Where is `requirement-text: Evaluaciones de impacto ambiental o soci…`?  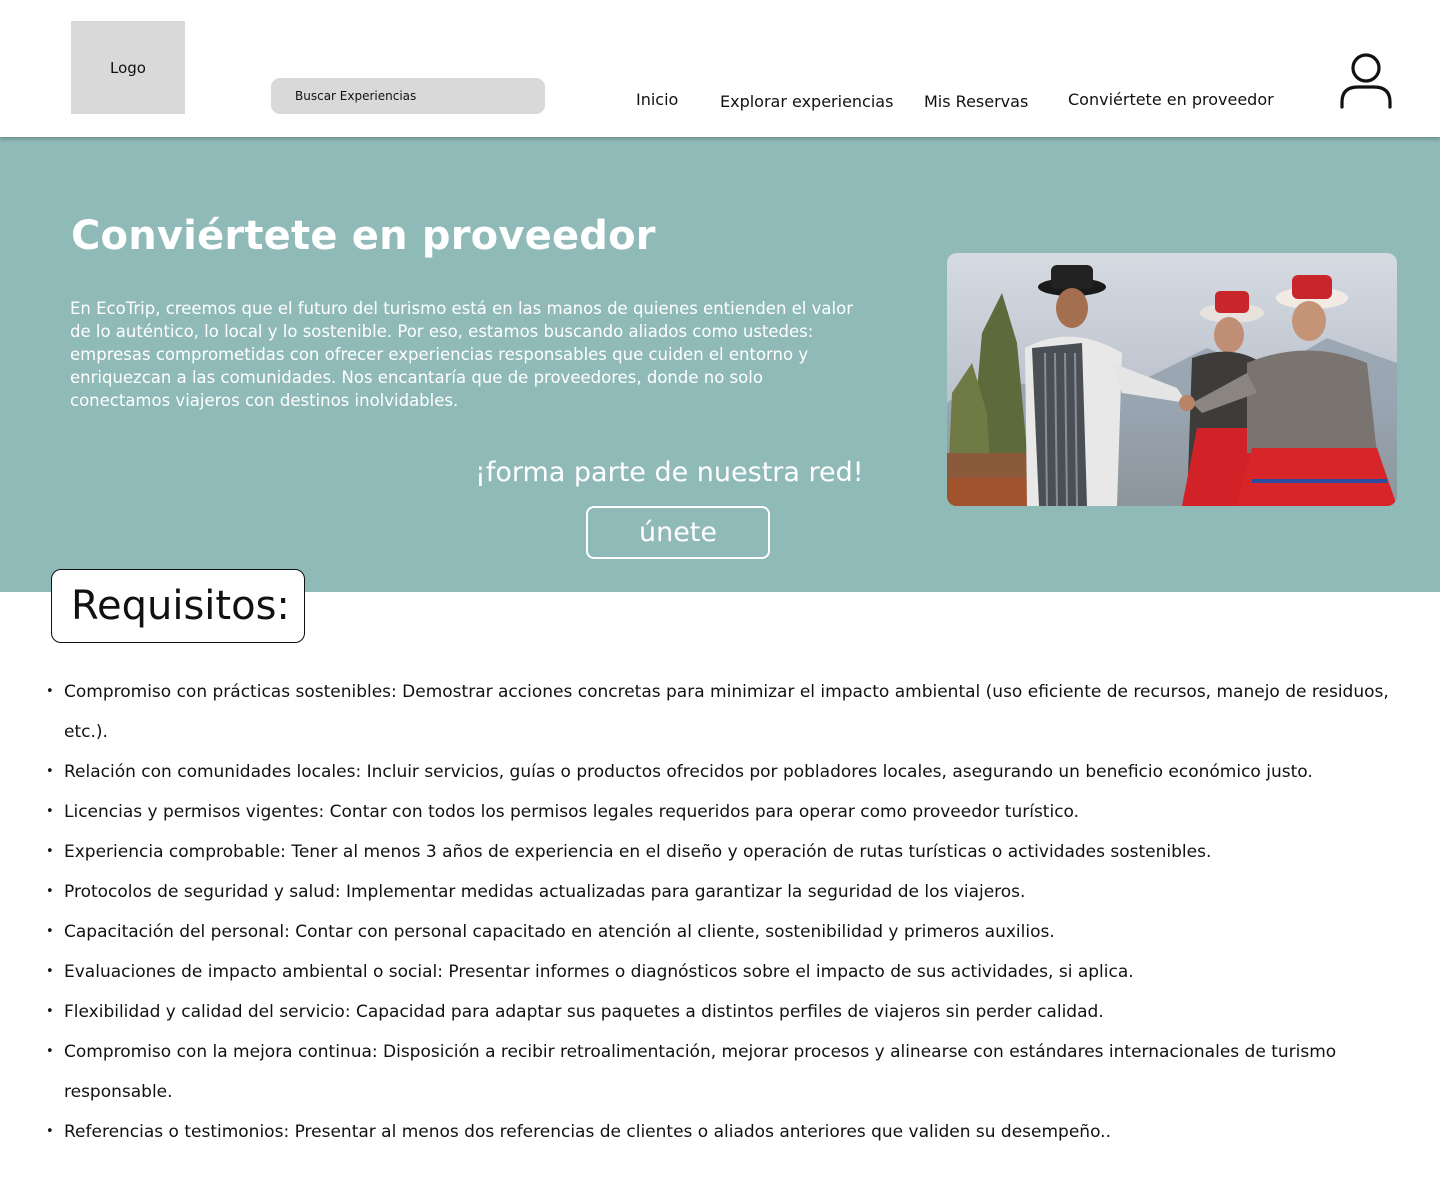 requirement-text: Evaluaciones de impacto ambiental o soci… is located at coordinates (599, 972).